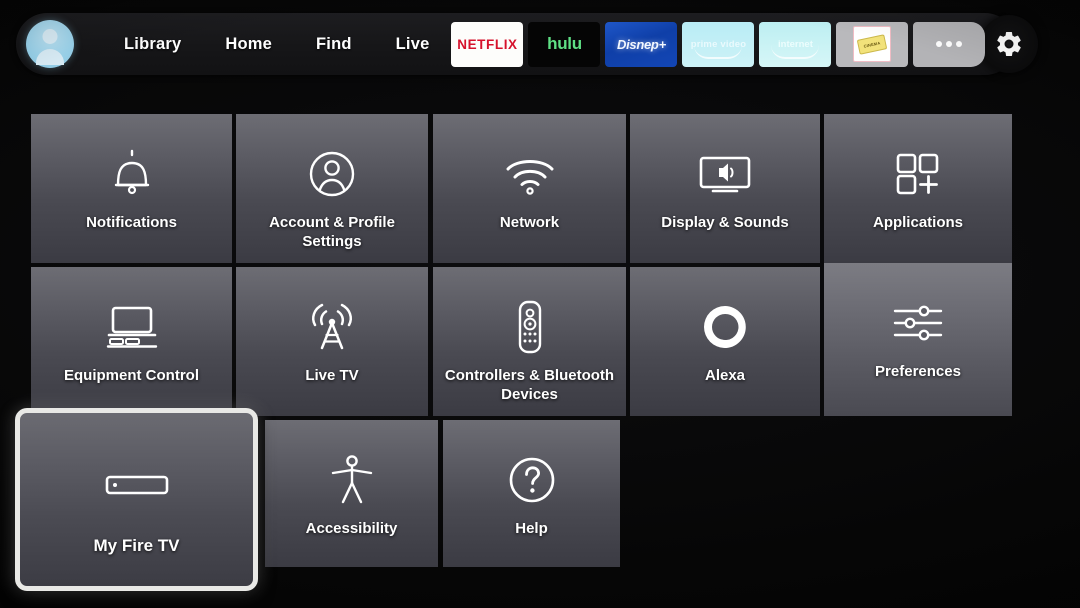 Image resolution: width=1080 pixels, height=608 pixels. I want to click on settings-tile-account-profile: Account & Profile Settings, so click(332, 188).